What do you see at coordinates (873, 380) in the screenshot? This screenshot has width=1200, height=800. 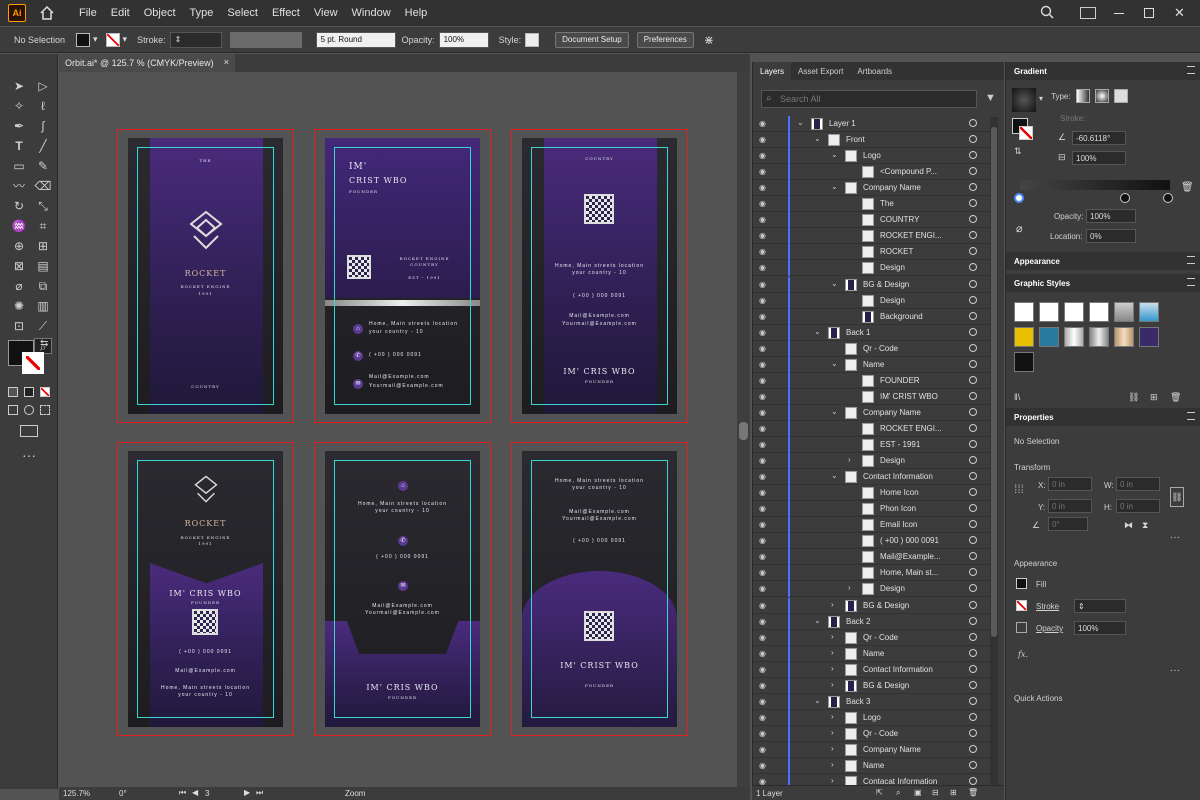 I see `layer-row: ◉ FOUNDER` at bounding box center [873, 380].